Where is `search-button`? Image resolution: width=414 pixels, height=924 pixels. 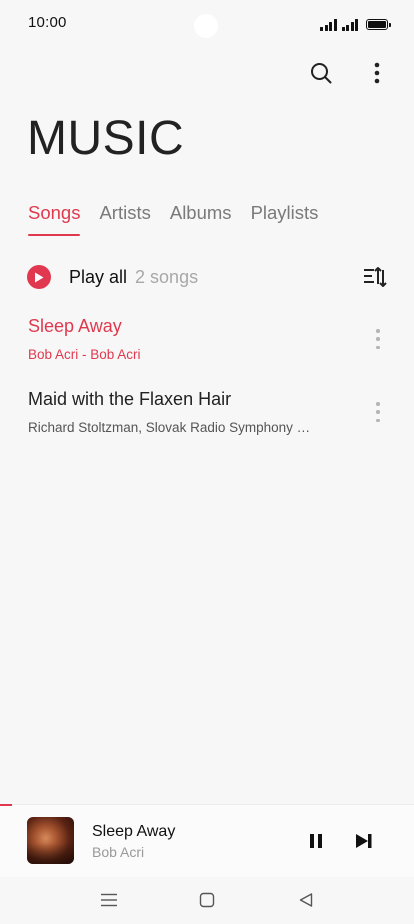
search-button is located at coordinates (321, 73).